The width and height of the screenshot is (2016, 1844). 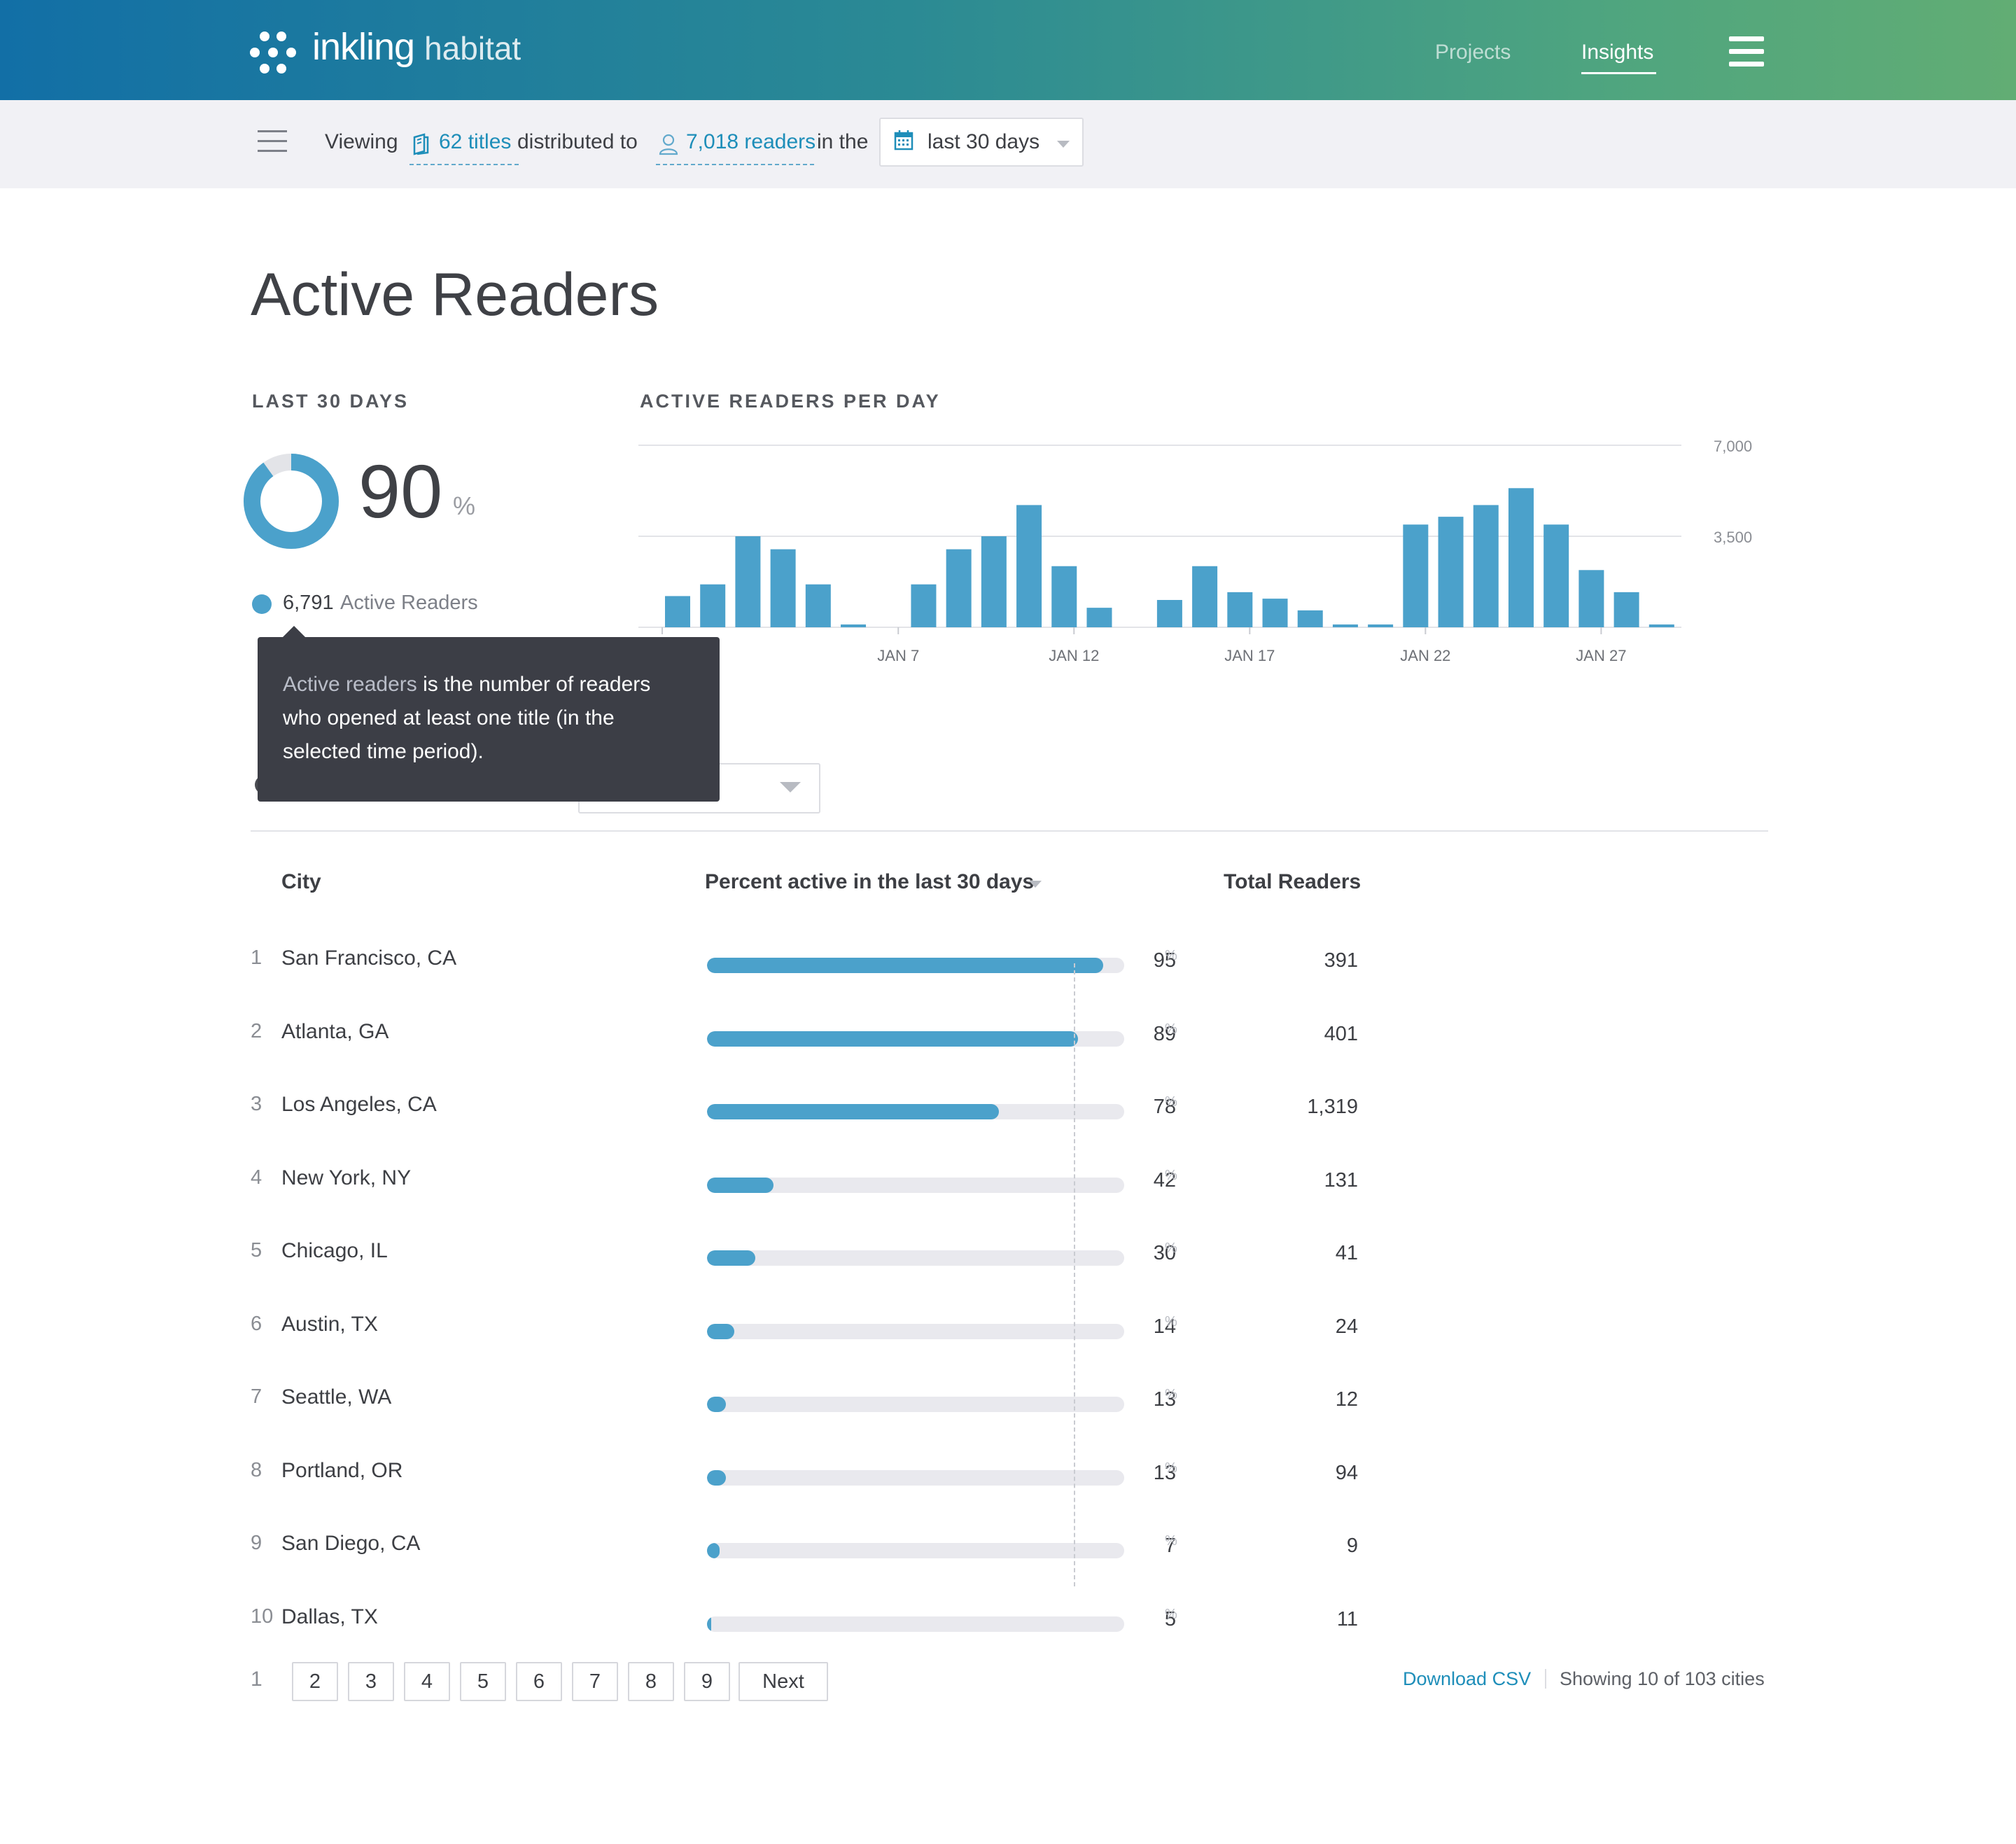 What do you see at coordinates (707, 1681) in the screenshot?
I see `page-button: 9` at bounding box center [707, 1681].